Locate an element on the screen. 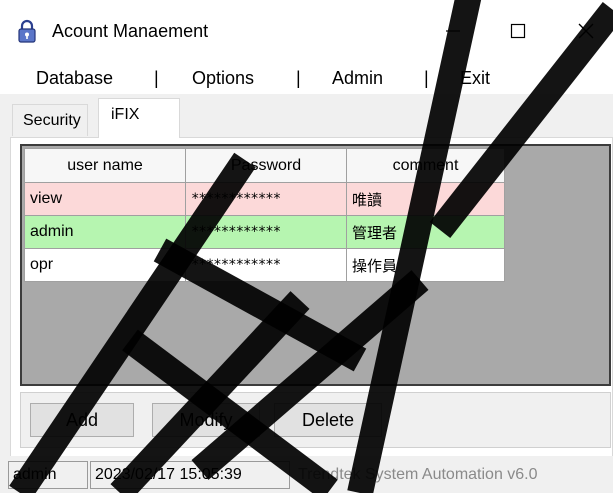 Image resolution: width=613 pixels, height=493 pixels. menu-options: Options is located at coordinates (223, 78).